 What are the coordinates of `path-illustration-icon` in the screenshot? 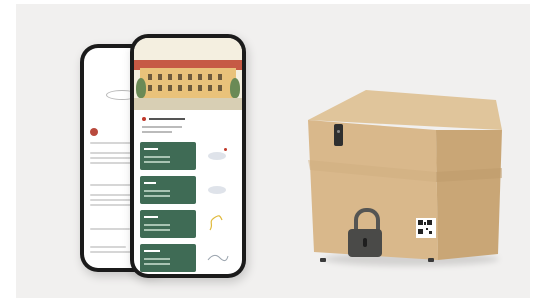 It's located at (217, 223).